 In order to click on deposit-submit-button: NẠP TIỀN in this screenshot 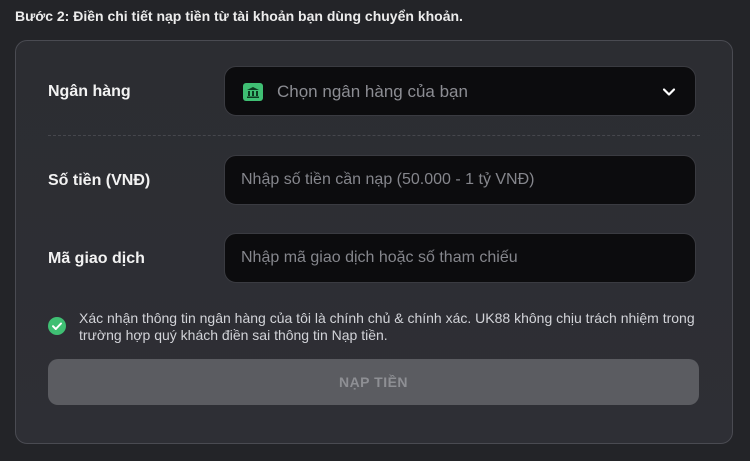, I will do `click(373, 382)`.